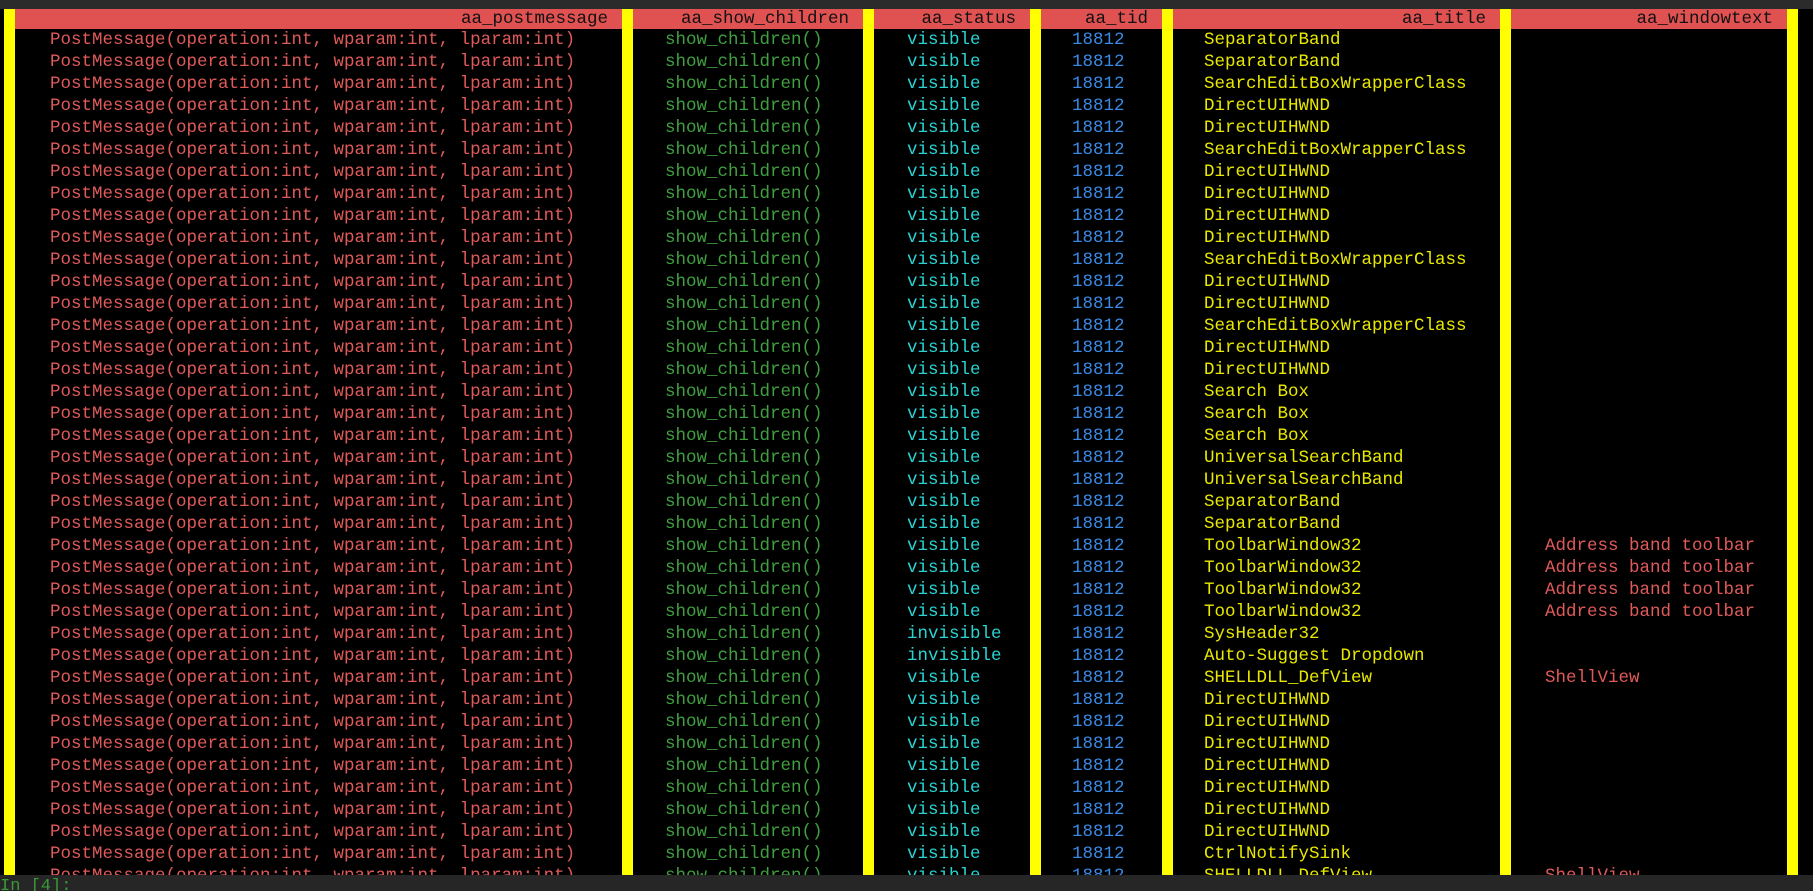  Describe the element at coordinates (318, 19) in the screenshot. I see `header-postmessage: aa_postmessage` at that location.